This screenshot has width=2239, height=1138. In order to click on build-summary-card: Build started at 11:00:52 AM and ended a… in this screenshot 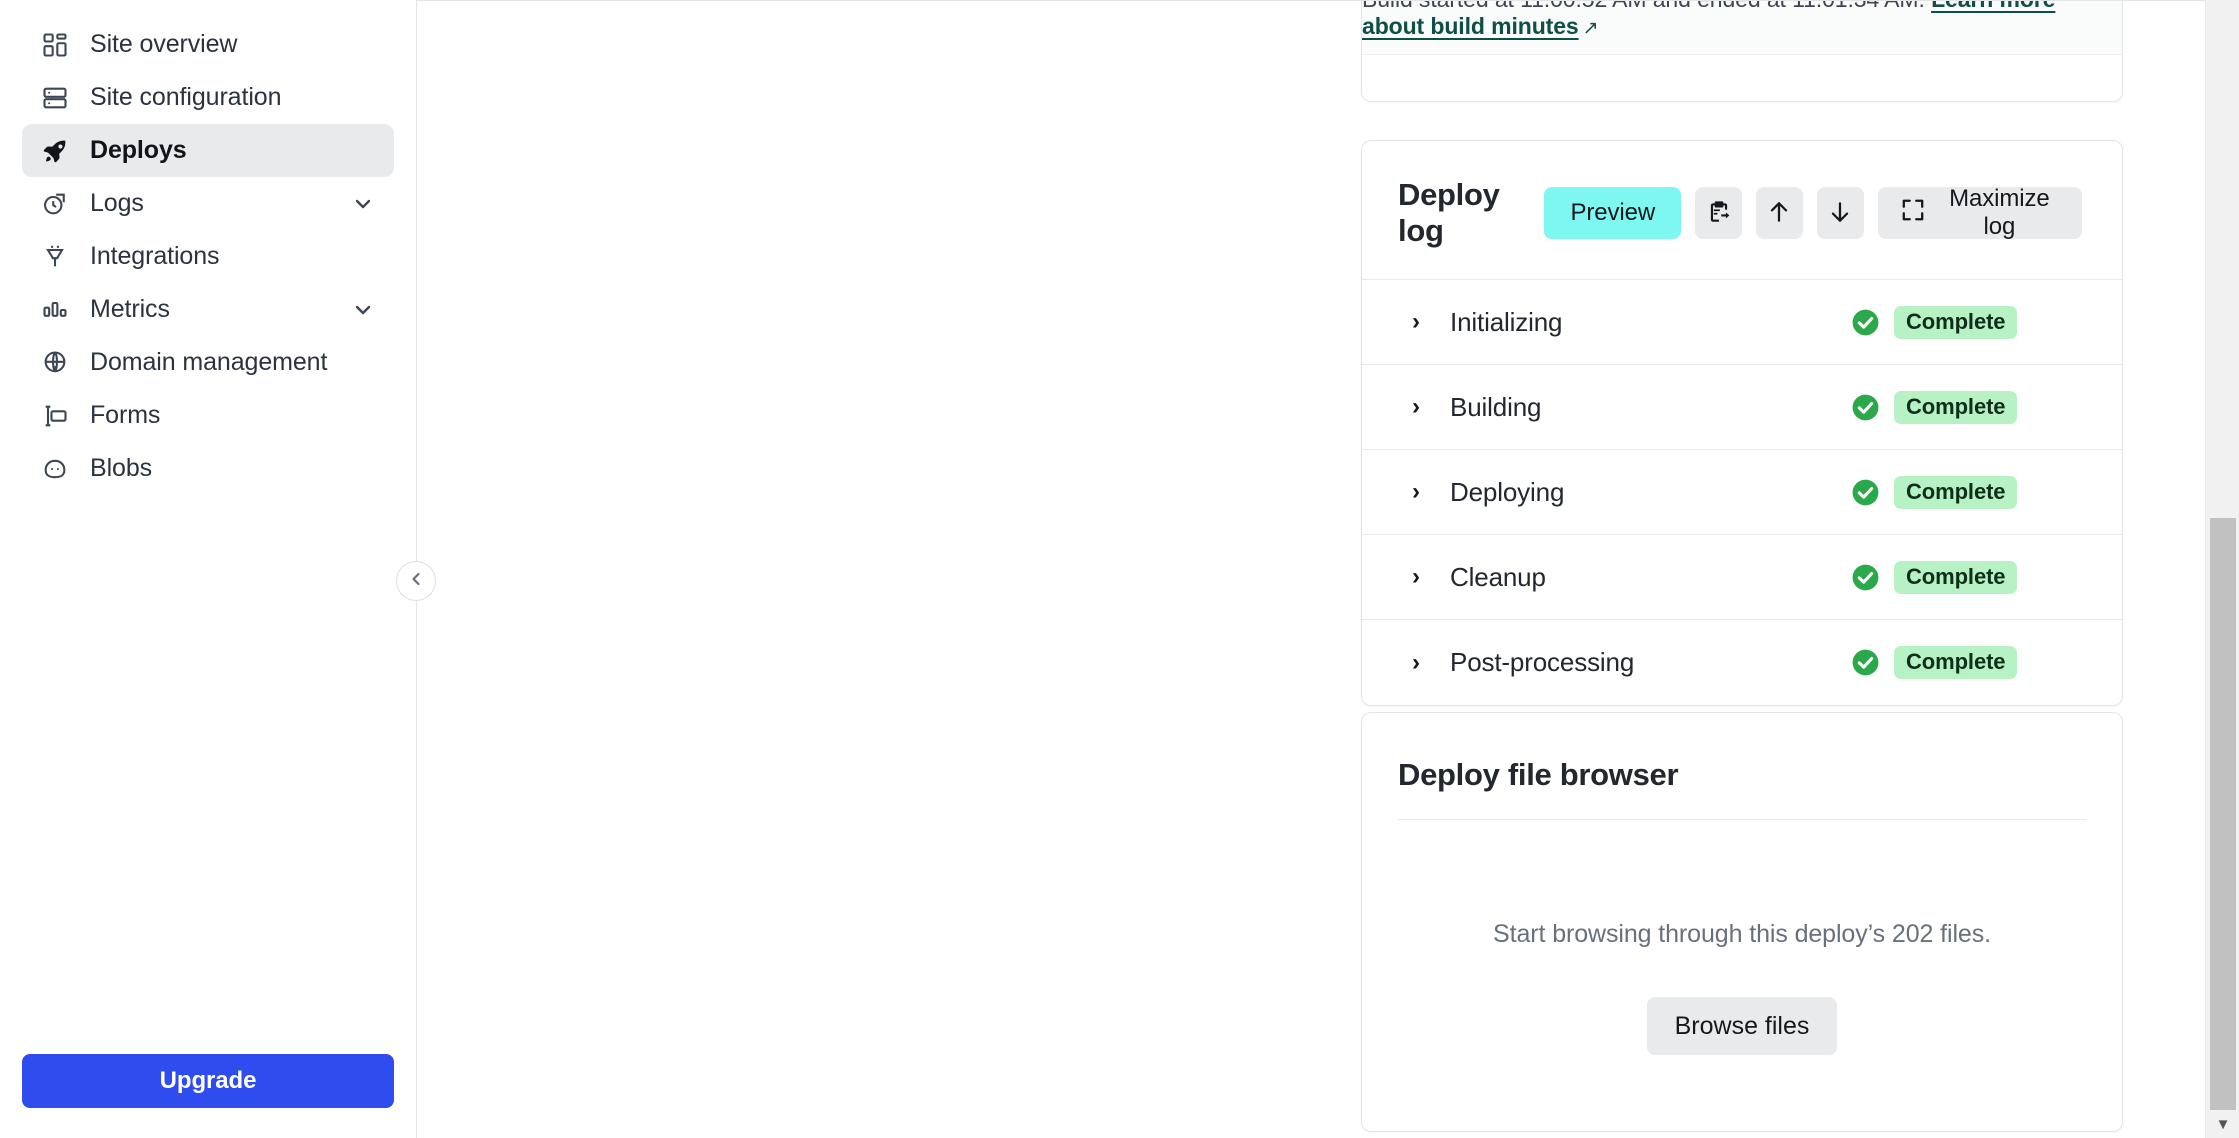, I will do `click(1742, 51)`.